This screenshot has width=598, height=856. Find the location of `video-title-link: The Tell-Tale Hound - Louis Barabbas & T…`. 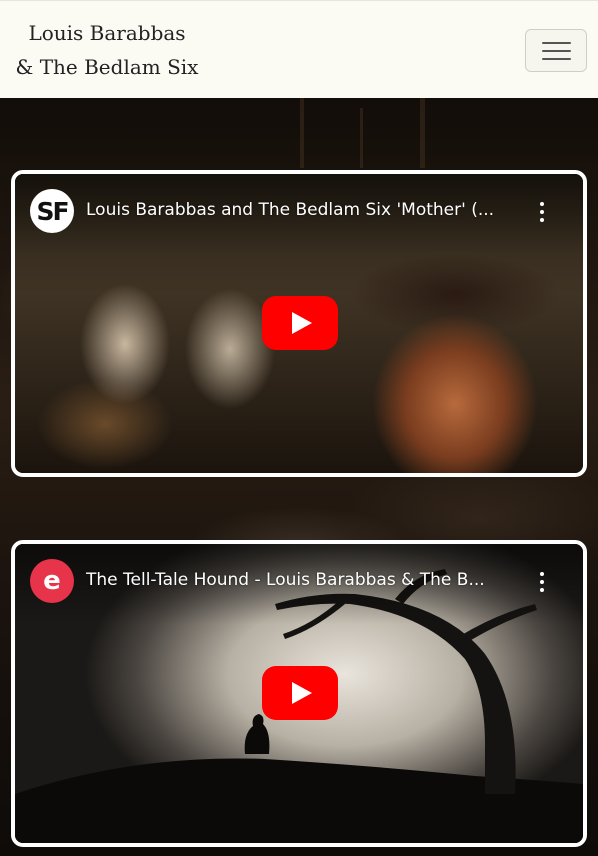

video-title-link: The Tell-Tale Hound - Louis Barabbas & T… is located at coordinates (306, 580).